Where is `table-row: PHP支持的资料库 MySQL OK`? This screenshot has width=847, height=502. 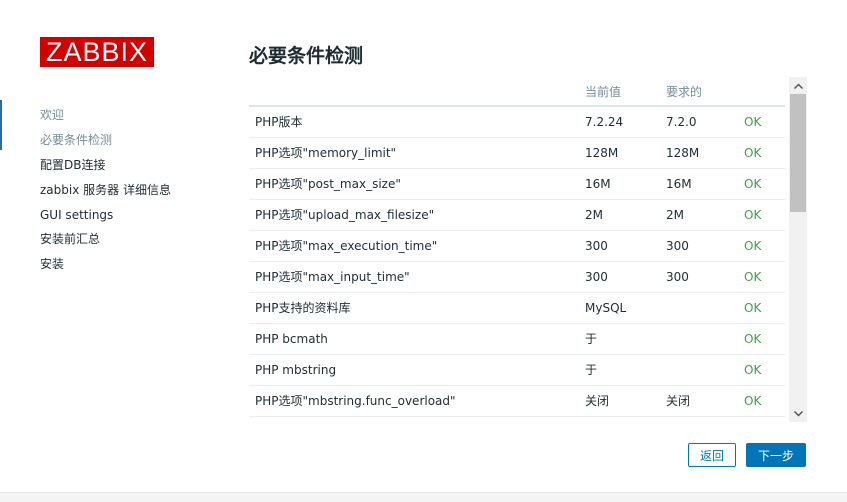 table-row: PHP支持的资料库 MySQL OK is located at coordinates (517, 308).